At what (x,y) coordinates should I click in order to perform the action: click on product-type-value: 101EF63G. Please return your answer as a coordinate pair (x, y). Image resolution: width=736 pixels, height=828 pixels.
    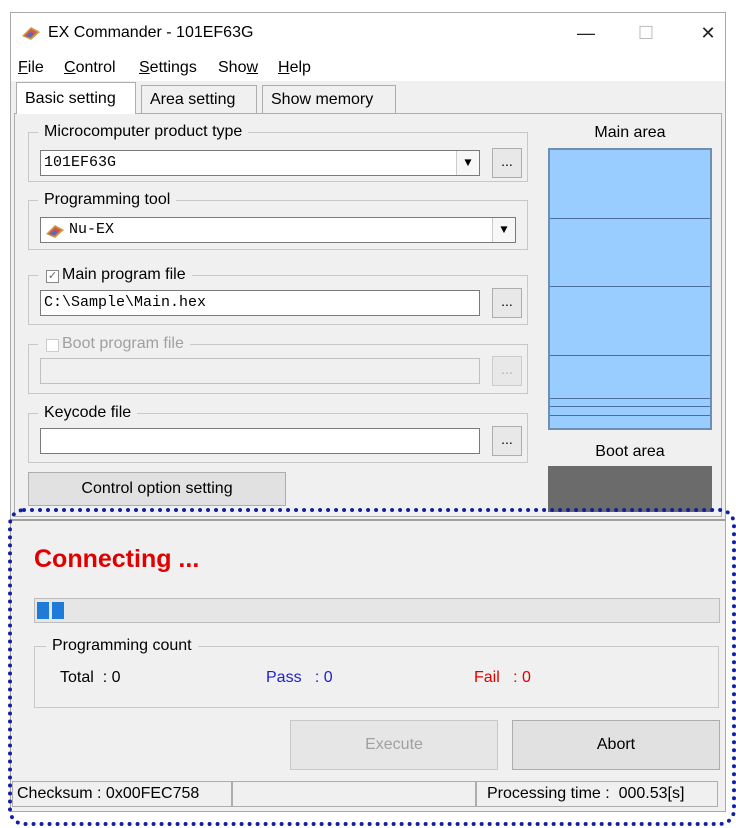
    Looking at the image, I should click on (80, 162).